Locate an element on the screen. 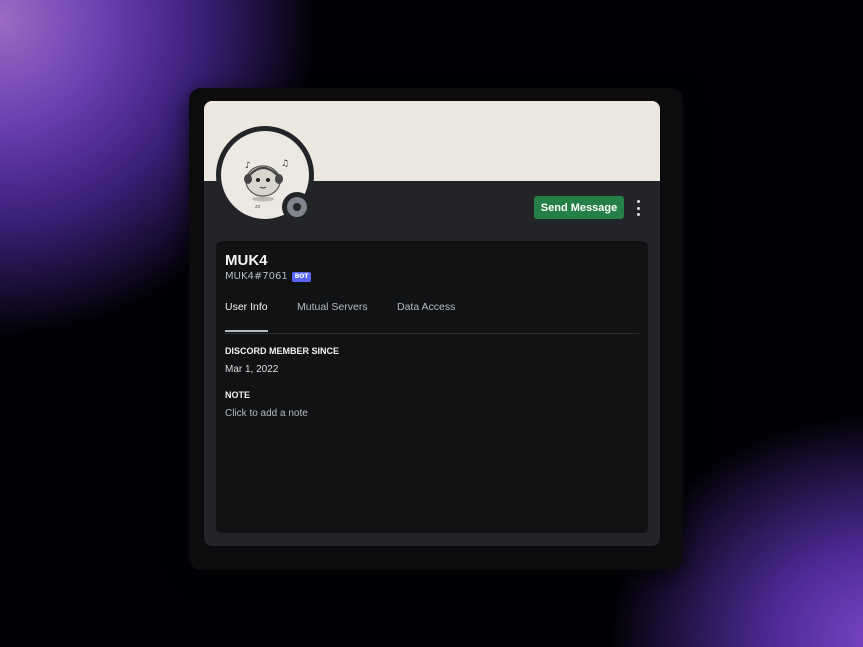 This screenshot has height=647, width=863. send-message-button: Send Message is located at coordinates (579, 207).